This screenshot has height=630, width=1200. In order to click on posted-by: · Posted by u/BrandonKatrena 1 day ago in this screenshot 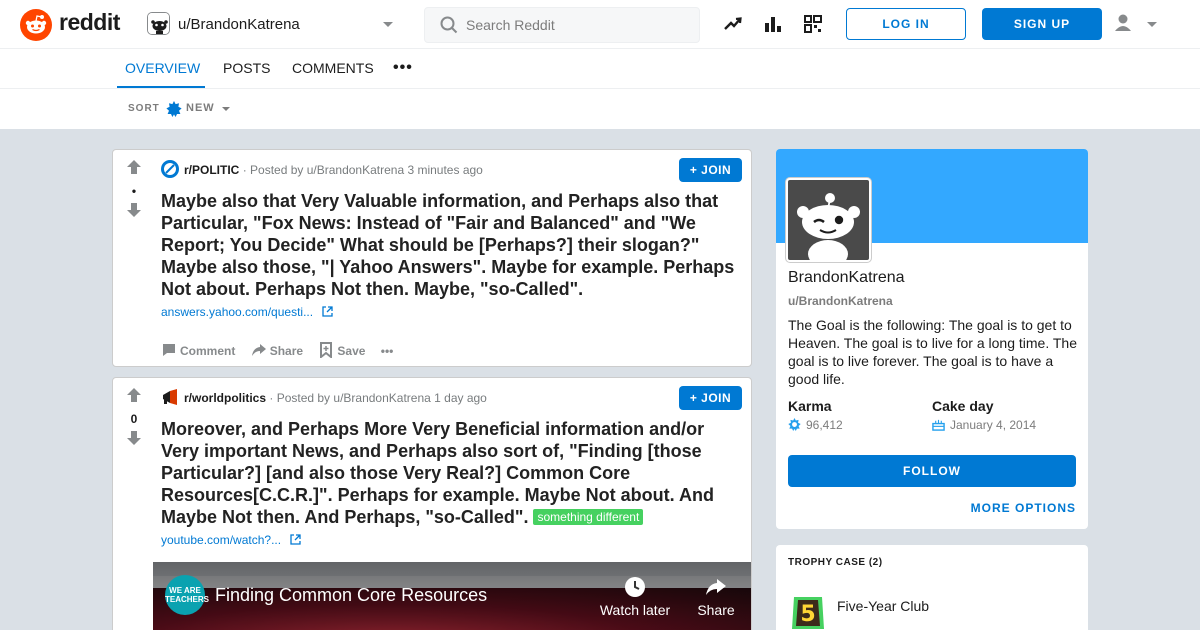, I will do `click(378, 398)`.